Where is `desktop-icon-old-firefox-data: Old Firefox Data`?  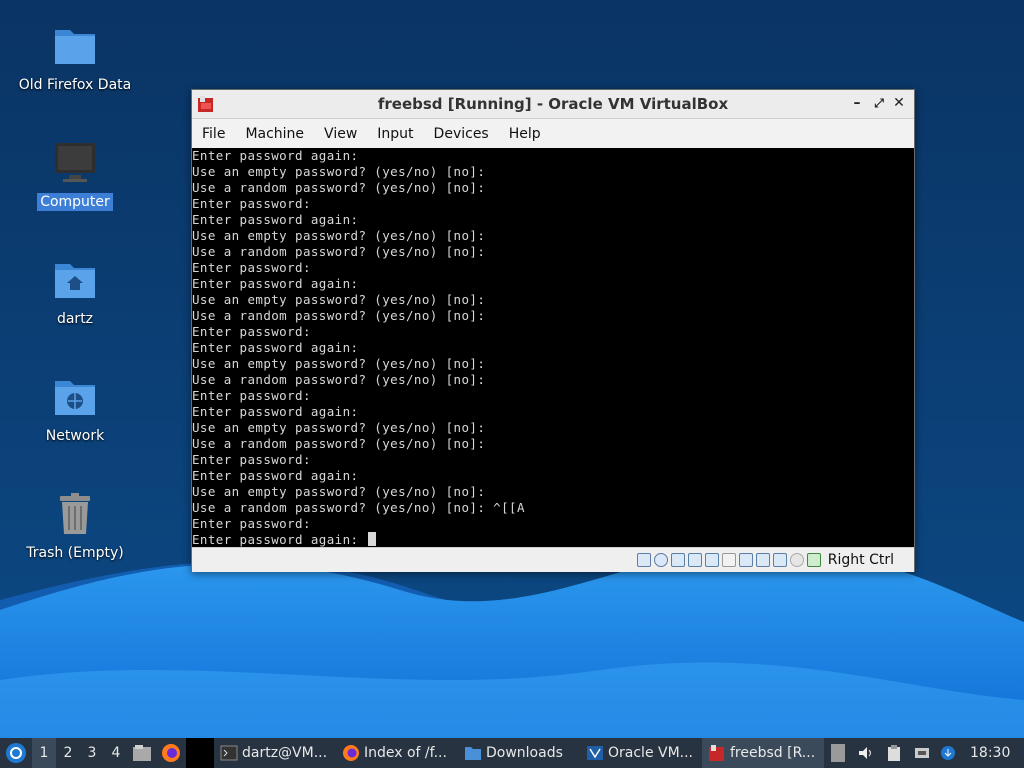
desktop-icon-old-firefox-data: Old Firefox Data is located at coordinates (75, 58).